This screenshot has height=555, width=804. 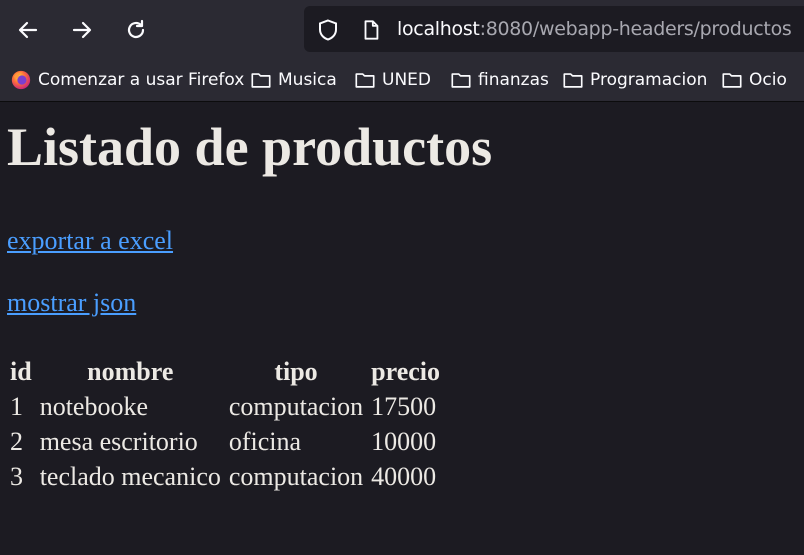 I want to click on reload-button, so click(x=136, y=30).